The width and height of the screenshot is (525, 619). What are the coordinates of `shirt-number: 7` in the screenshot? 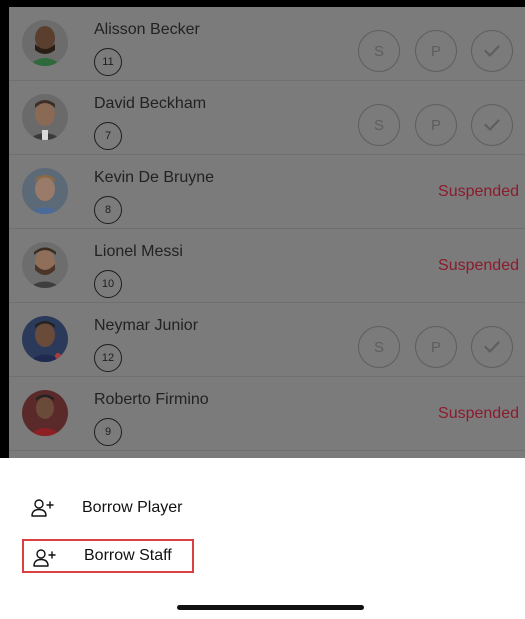 It's located at (108, 136).